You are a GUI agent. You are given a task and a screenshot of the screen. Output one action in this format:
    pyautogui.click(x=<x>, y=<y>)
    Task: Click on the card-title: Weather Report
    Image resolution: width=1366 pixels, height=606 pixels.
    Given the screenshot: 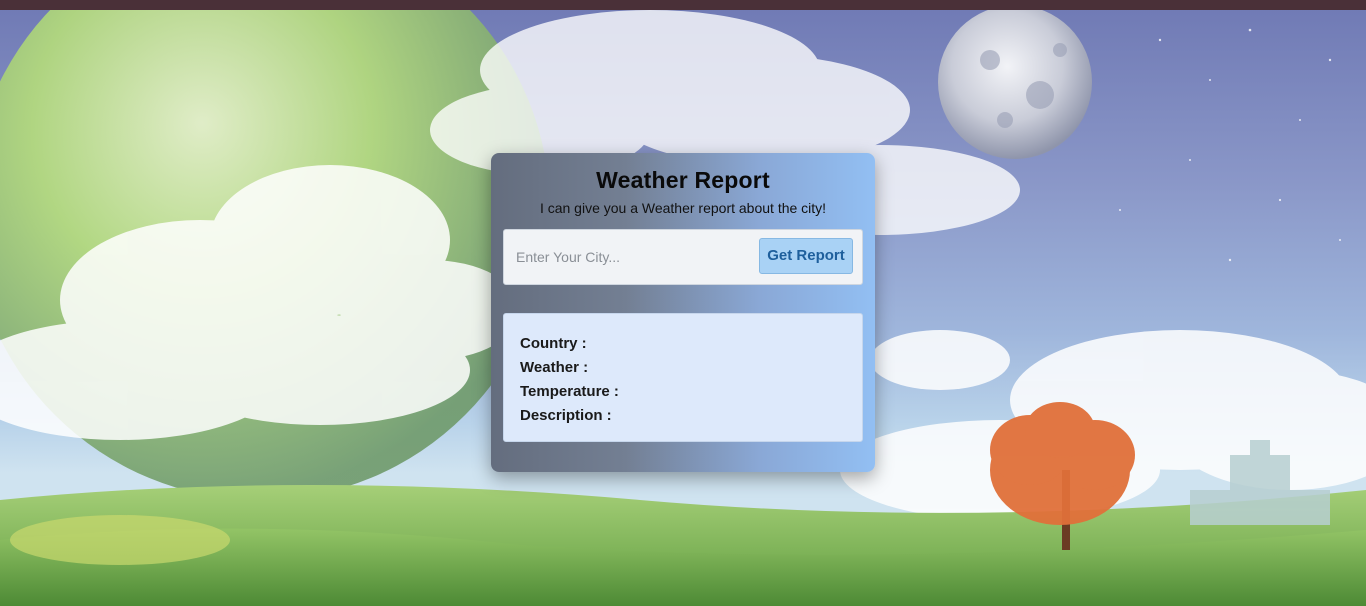 What is the action you would take?
    pyautogui.click(x=683, y=180)
    